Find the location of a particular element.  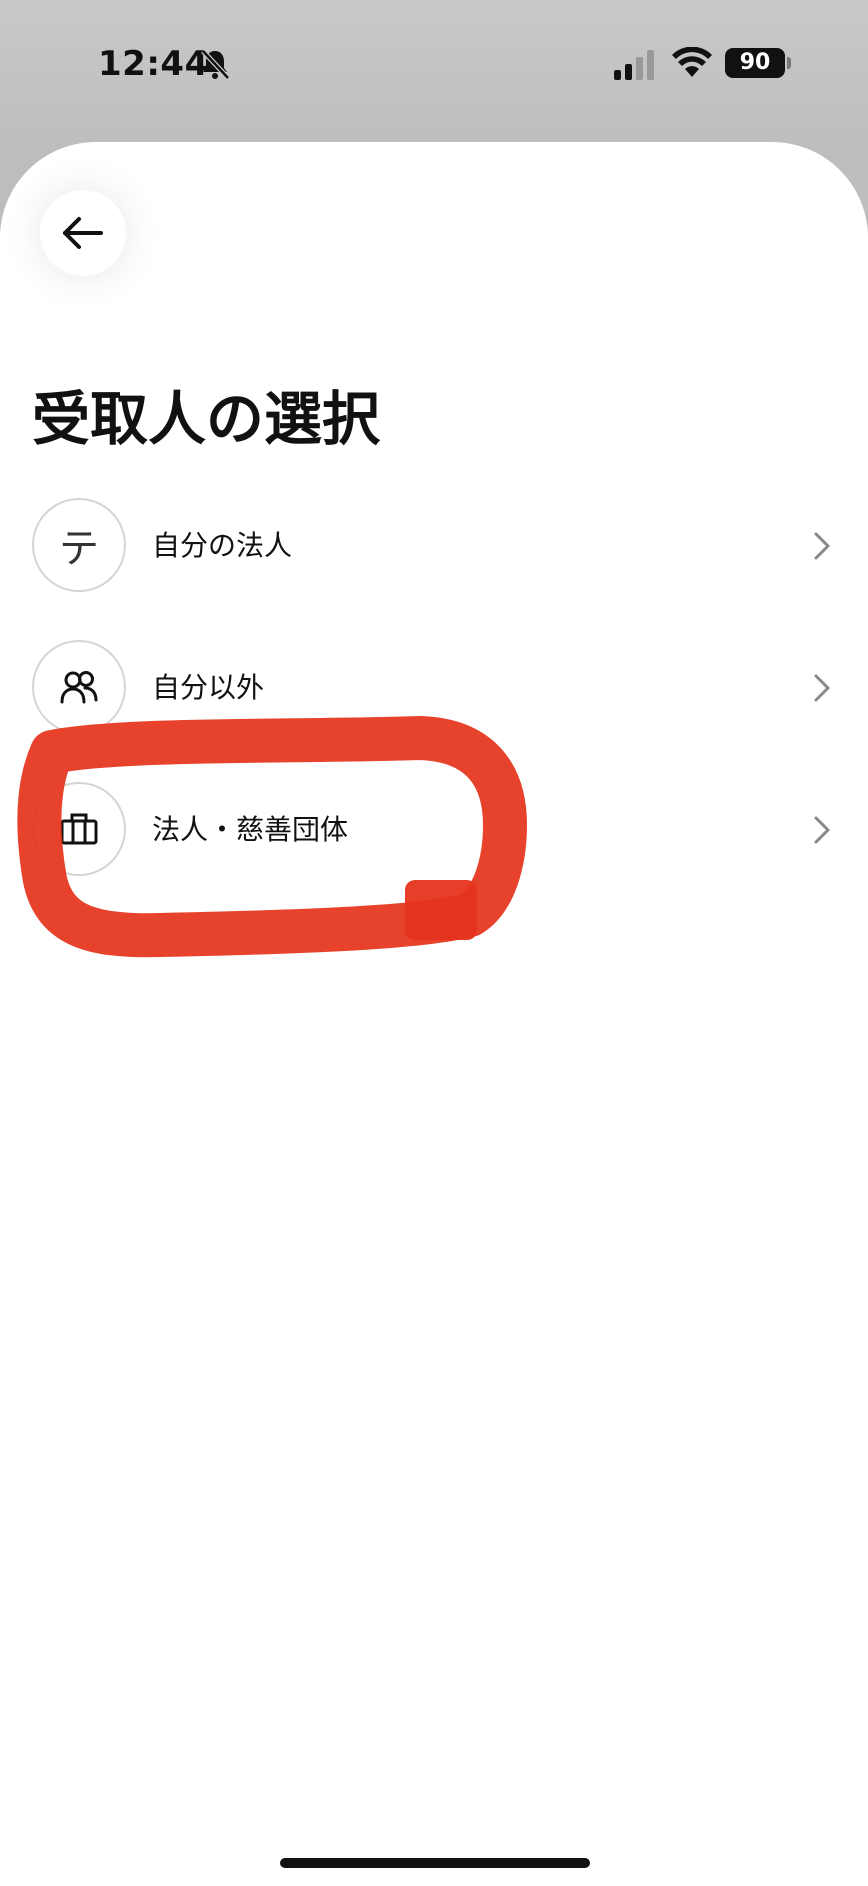

back-button is located at coordinates (83, 233).